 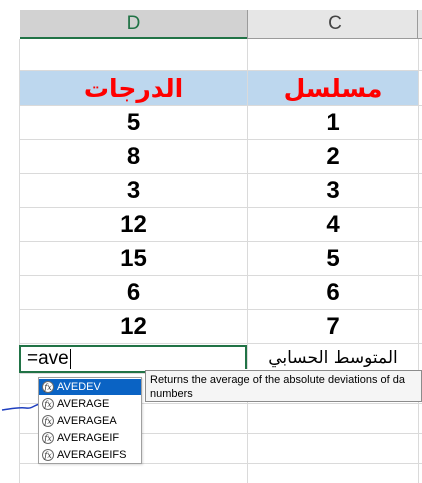 What do you see at coordinates (133, 359) in the screenshot?
I see `active-cell-input: =ave` at bounding box center [133, 359].